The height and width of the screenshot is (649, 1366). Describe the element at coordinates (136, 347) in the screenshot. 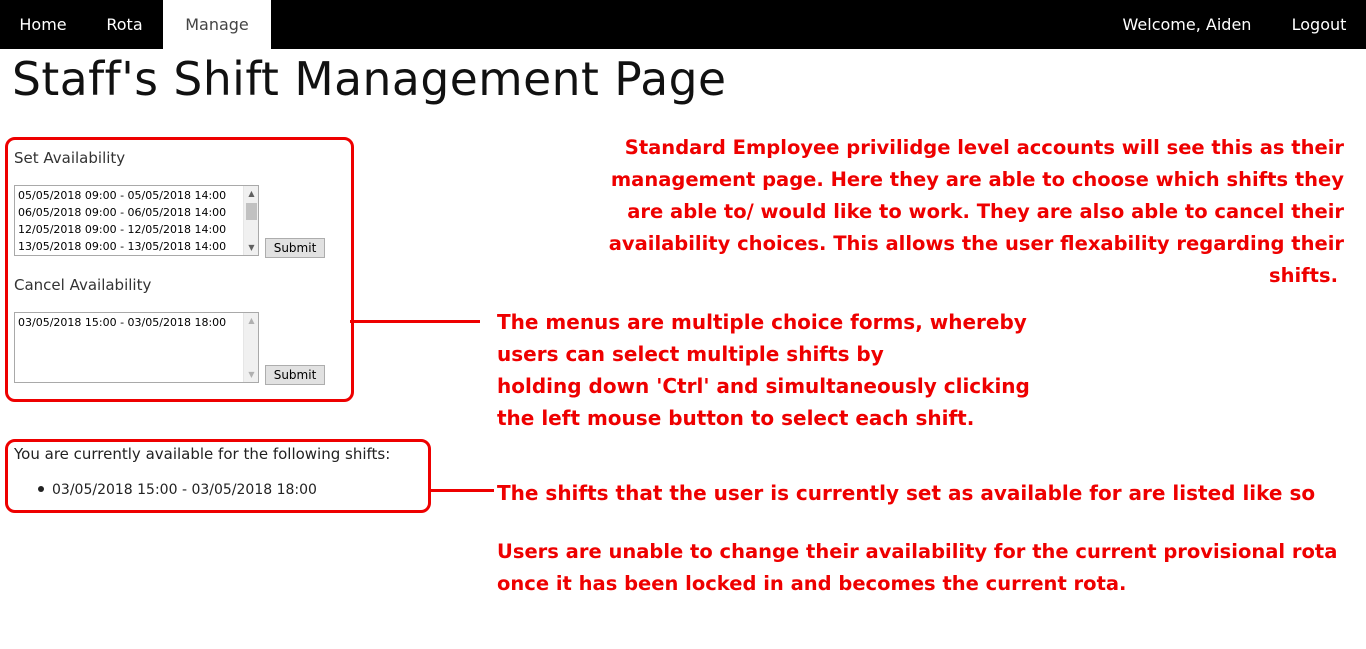

I see `cancel-availability-select: 03/05/2018 15:00 - 03/05/2018 18:00 ▲ ▼` at that location.